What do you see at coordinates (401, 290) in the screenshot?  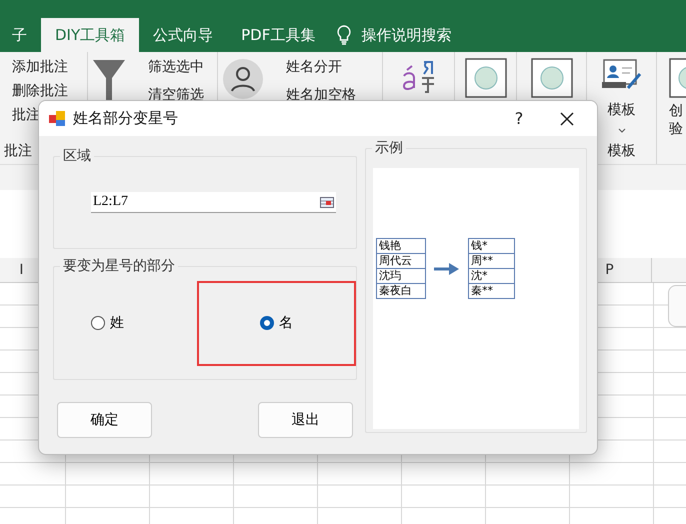 I see `table-cell: 秦夜白` at bounding box center [401, 290].